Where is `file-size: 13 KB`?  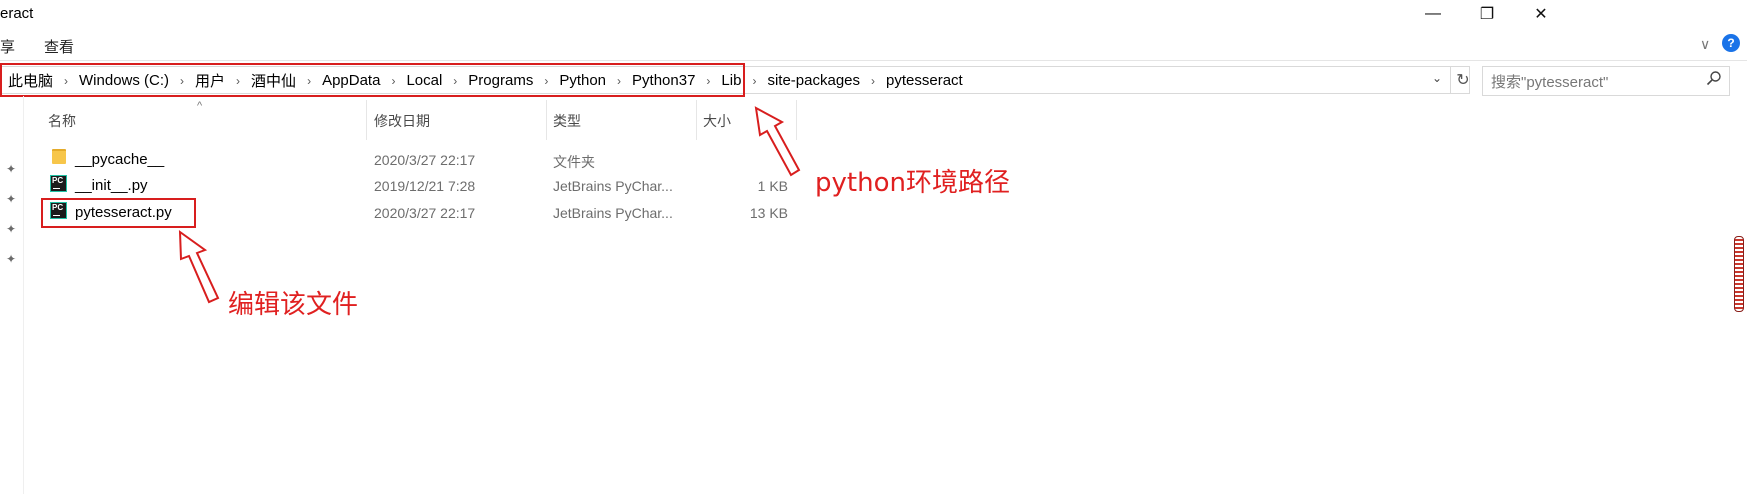 file-size: 13 KB is located at coordinates (768, 213).